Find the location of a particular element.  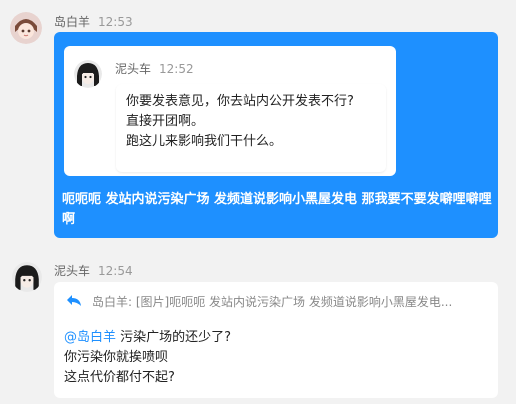

reply-line-text: 污染广场的还少了? is located at coordinates (174, 337).